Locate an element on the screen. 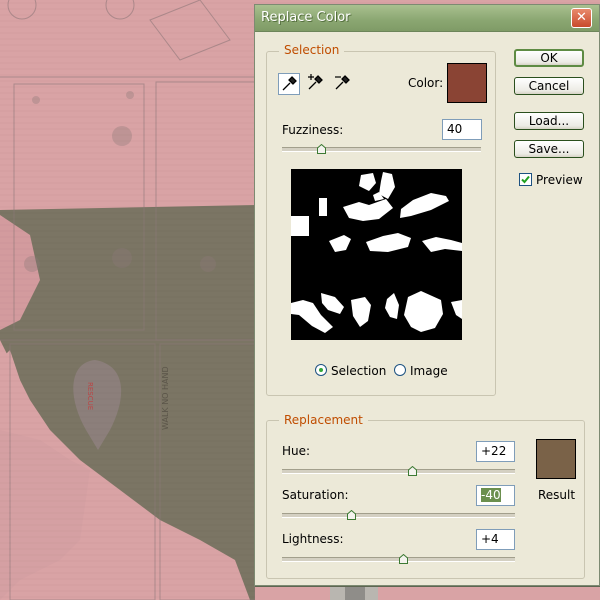 The height and width of the screenshot is (600, 600). result-label: Result is located at coordinates (557, 495).